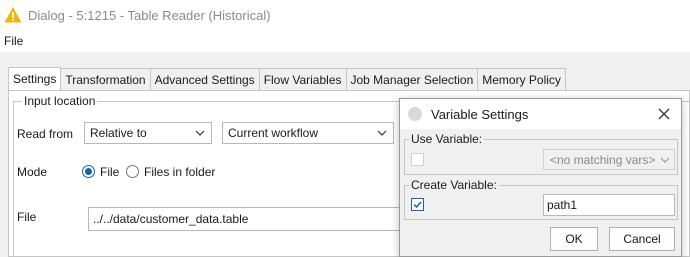 This screenshot has width=690, height=257. Describe the element at coordinates (60, 101) in the screenshot. I see `input-location-title: Input location` at that location.